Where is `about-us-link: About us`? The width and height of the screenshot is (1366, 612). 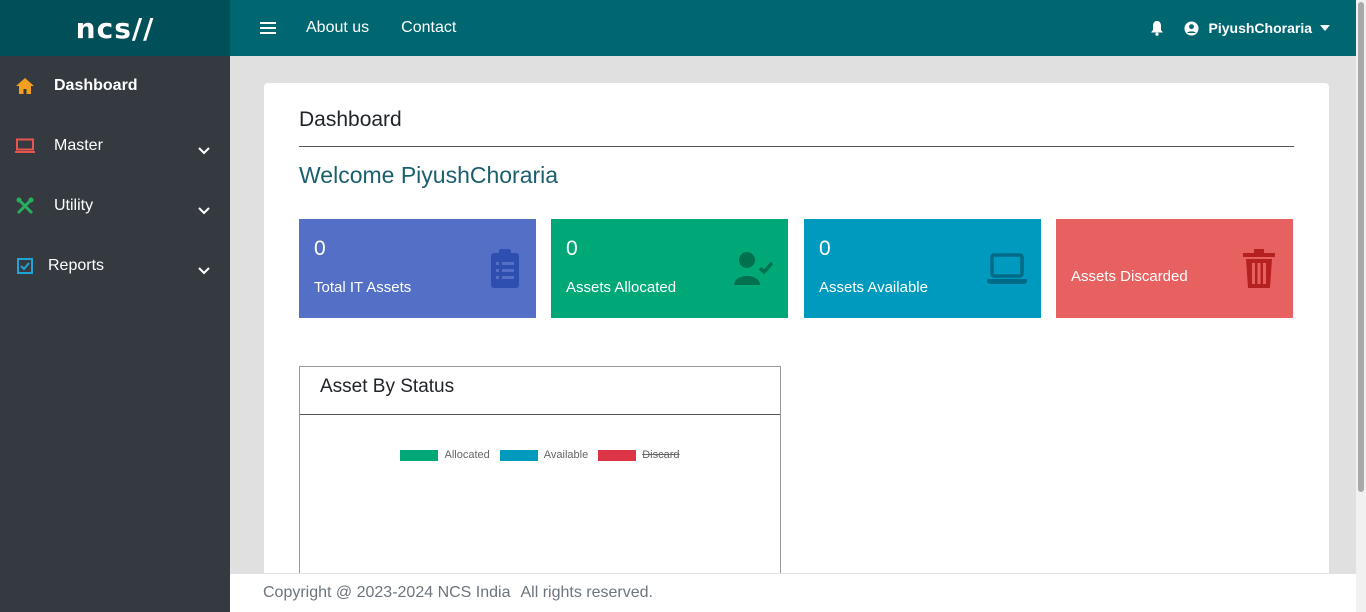 about-us-link: About us is located at coordinates (337, 28).